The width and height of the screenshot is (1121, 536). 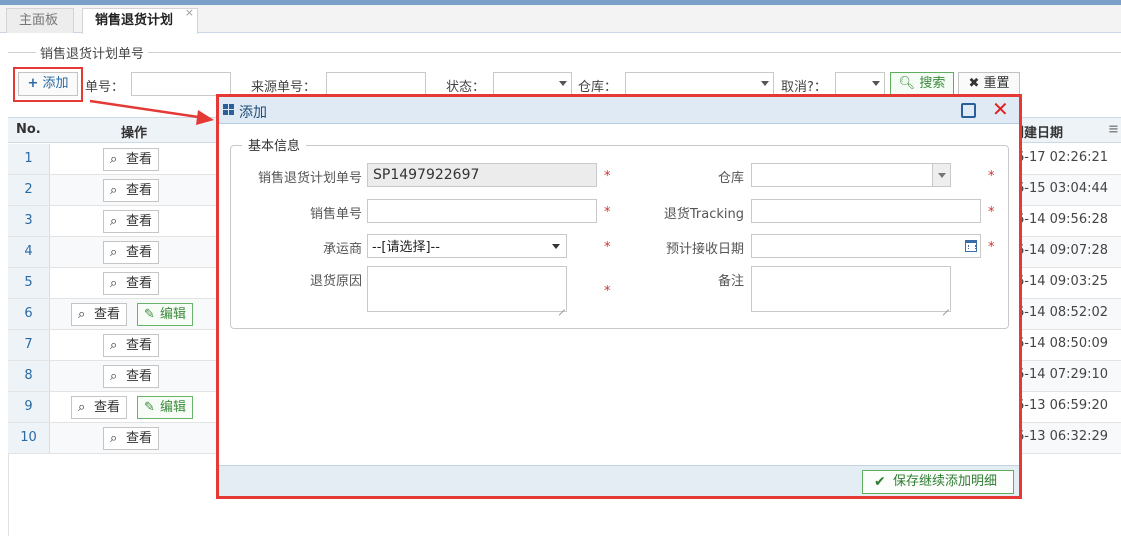 I want to click on carrier-label: 承运商, so click(x=342, y=249).